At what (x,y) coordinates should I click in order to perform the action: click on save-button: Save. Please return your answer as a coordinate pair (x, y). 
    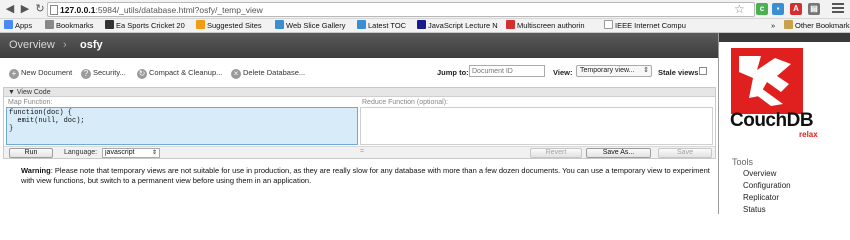
    Looking at the image, I should click on (685, 153).